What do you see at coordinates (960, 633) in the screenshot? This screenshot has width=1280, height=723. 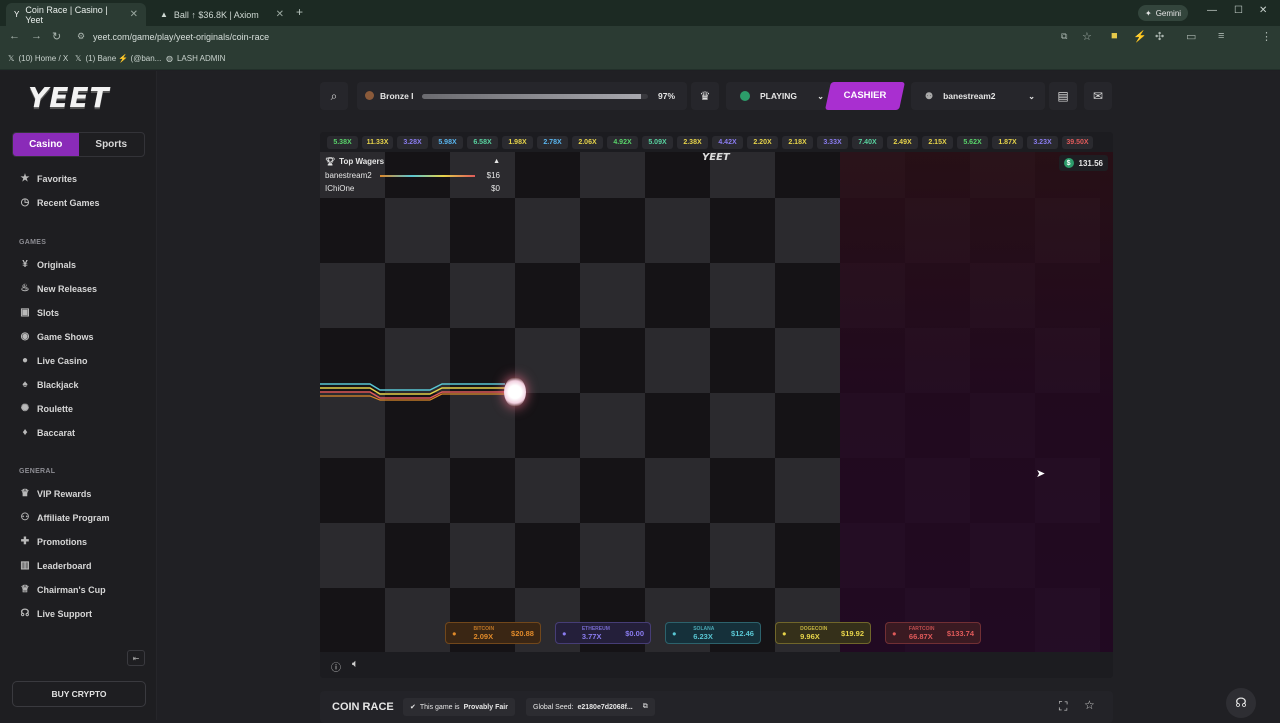 I see `runner-amount: $133.74` at bounding box center [960, 633].